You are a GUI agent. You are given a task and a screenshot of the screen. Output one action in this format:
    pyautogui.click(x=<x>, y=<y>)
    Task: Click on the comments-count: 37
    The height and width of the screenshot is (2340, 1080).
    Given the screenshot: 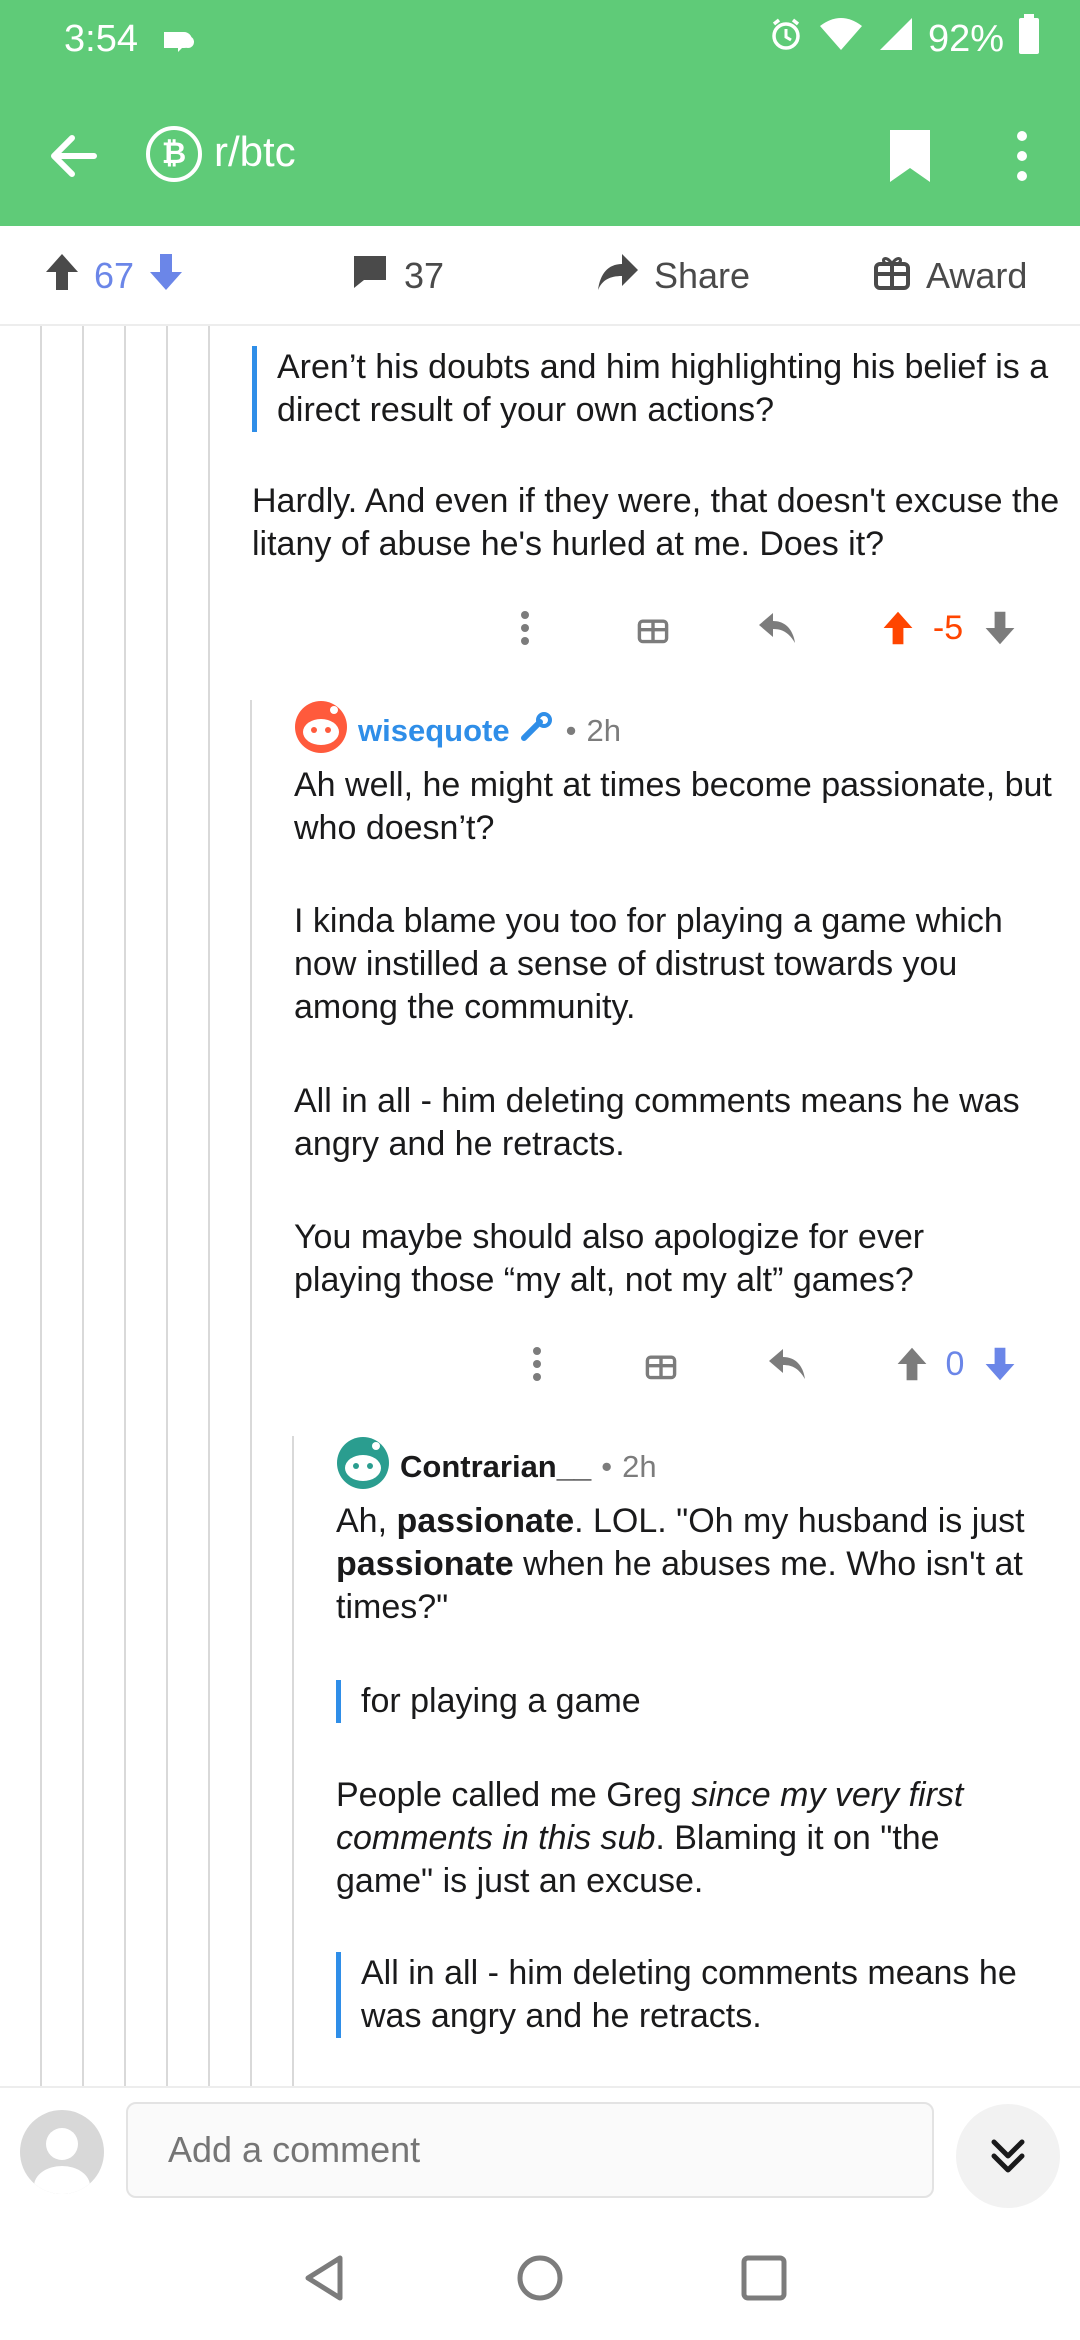 What is the action you would take?
    pyautogui.click(x=424, y=275)
    